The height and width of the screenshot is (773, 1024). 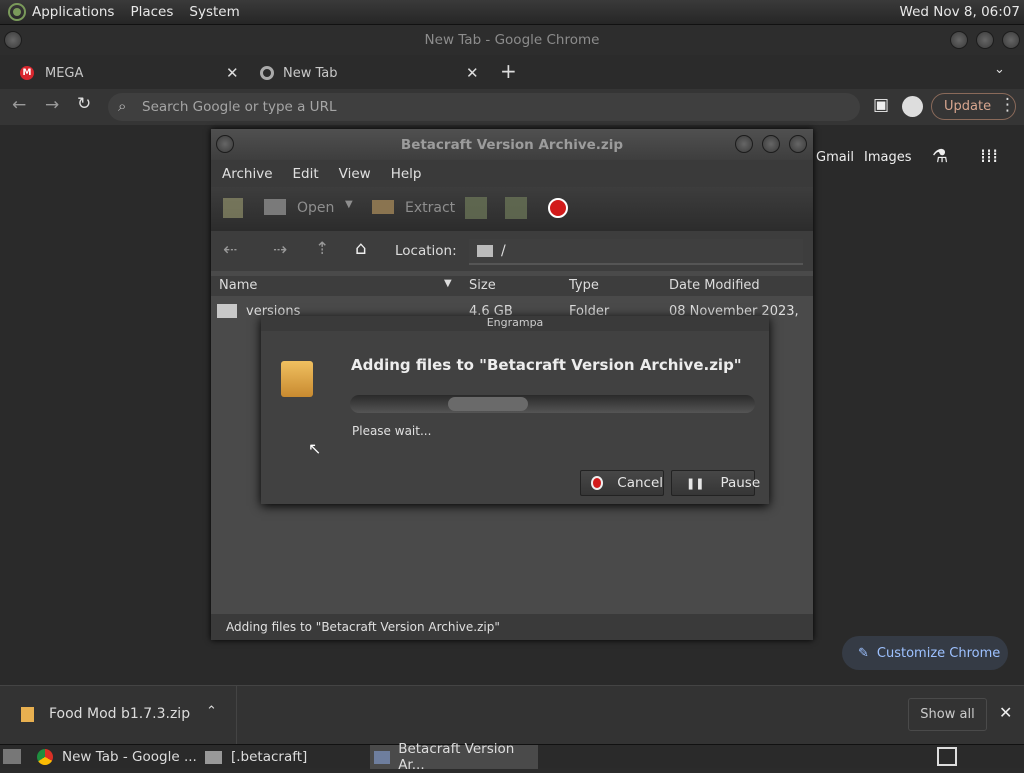 What do you see at coordinates (132, 73) in the screenshot?
I see `tab-mega: M MEGA ✕` at bounding box center [132, 73].